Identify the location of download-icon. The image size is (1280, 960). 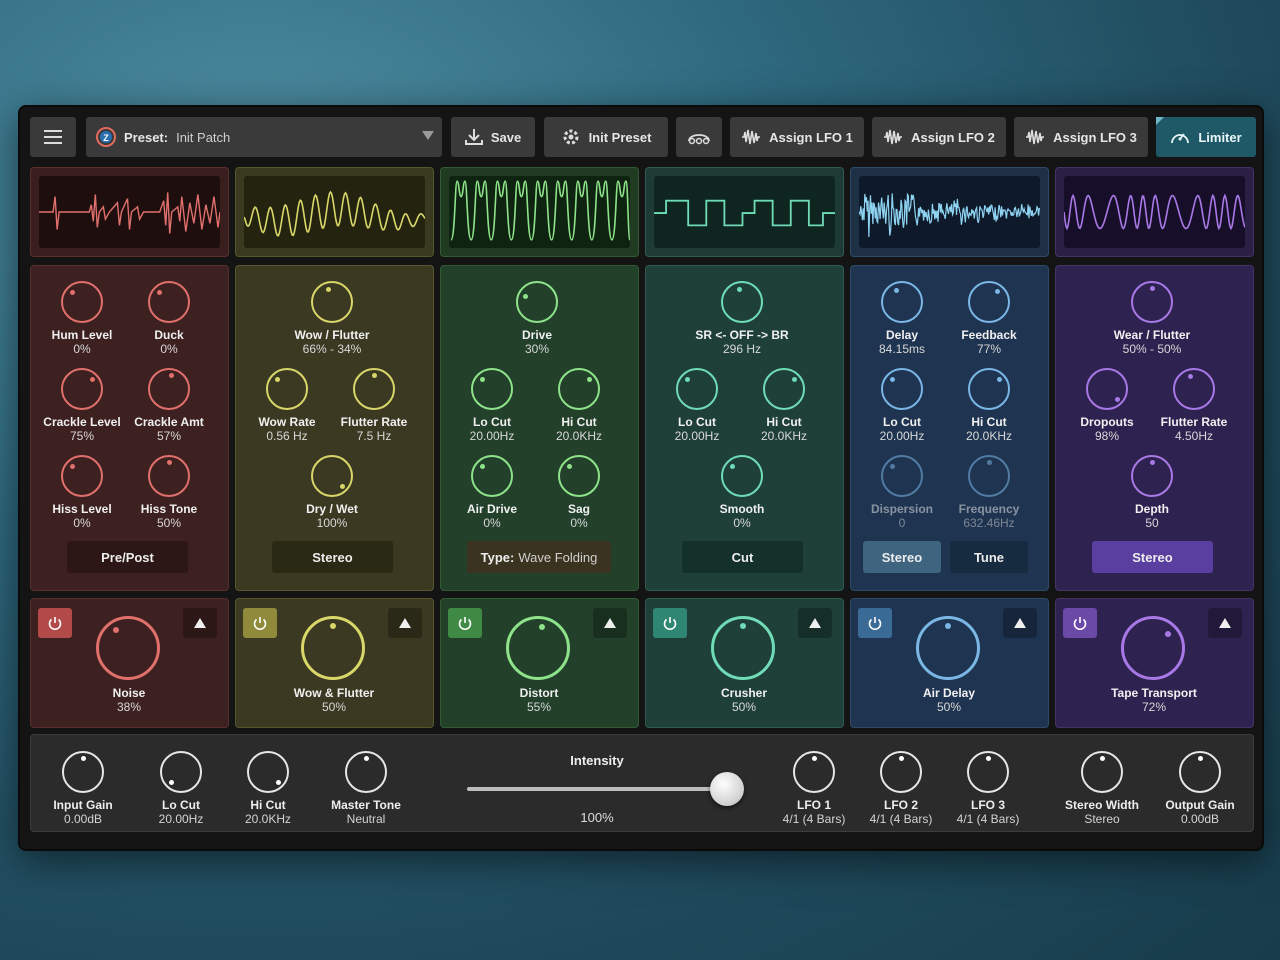
(473, 137).